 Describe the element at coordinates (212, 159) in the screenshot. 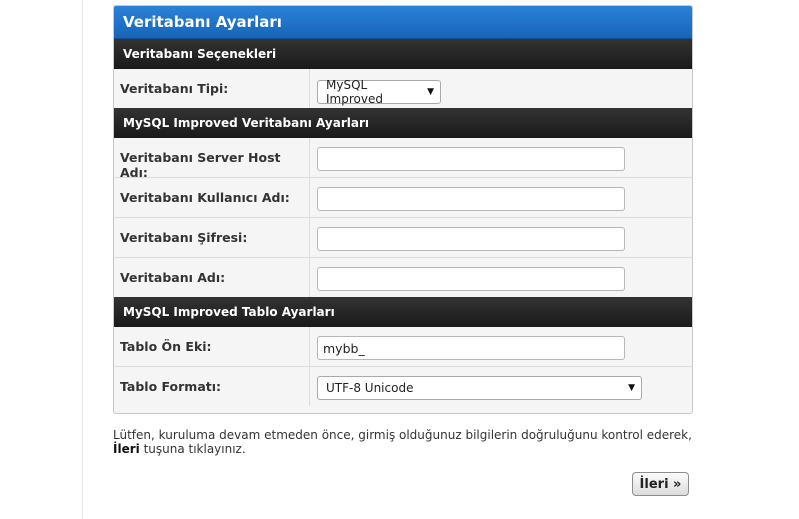

I see `host-label: Veritabanı Server Host Adı:` at that location.